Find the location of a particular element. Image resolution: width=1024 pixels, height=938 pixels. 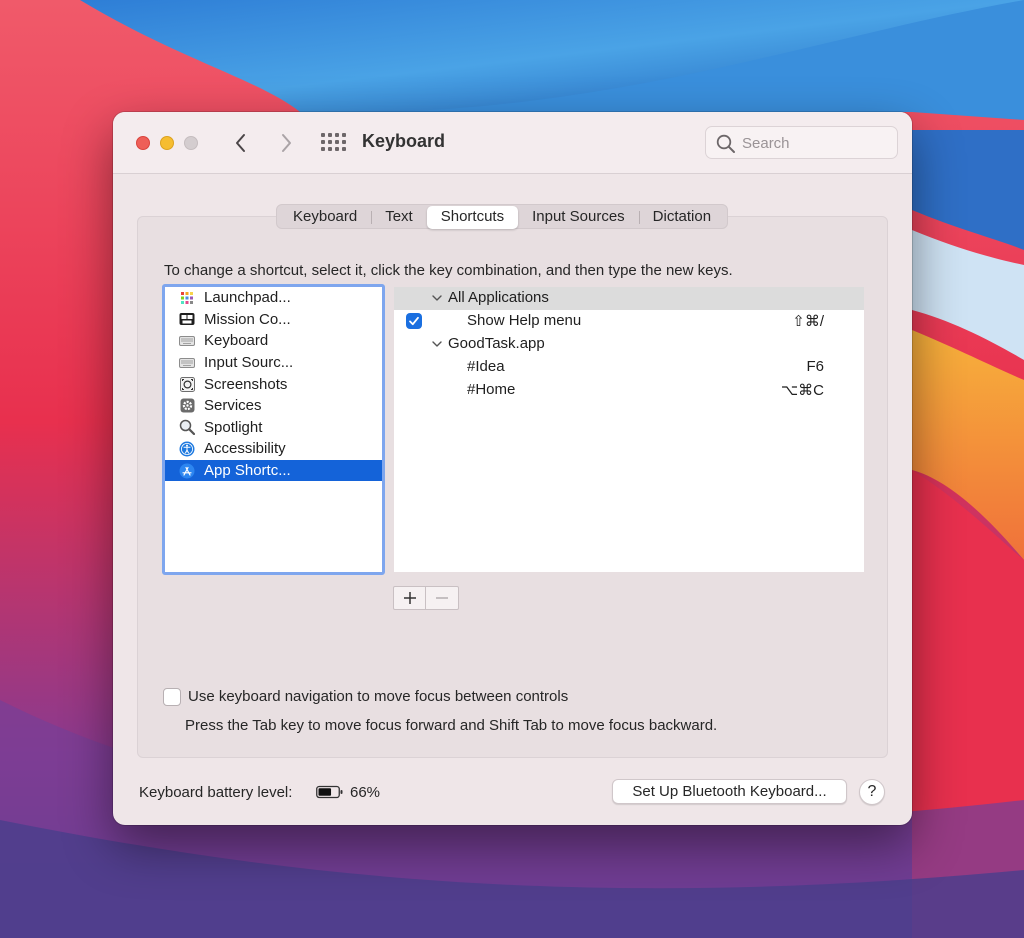

group-row-goodtask: GoodTask.app is located at coordinates (629, 344).